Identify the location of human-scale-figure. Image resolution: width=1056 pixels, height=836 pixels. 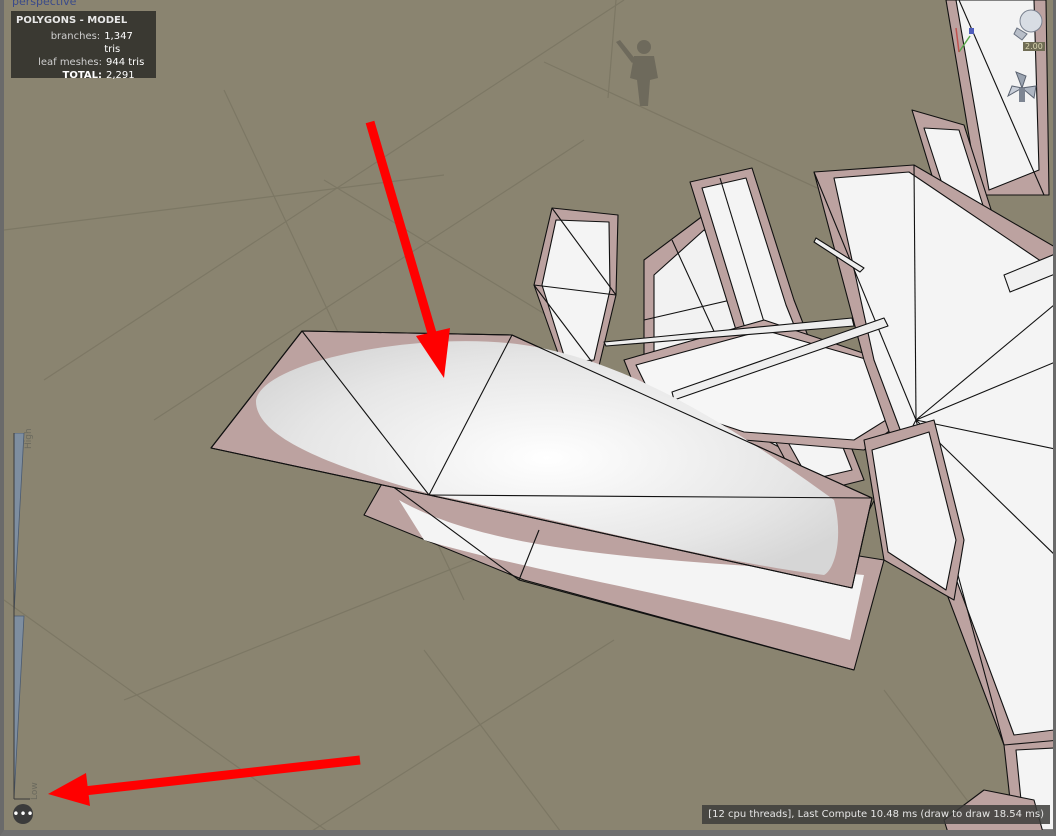
(637, 73).